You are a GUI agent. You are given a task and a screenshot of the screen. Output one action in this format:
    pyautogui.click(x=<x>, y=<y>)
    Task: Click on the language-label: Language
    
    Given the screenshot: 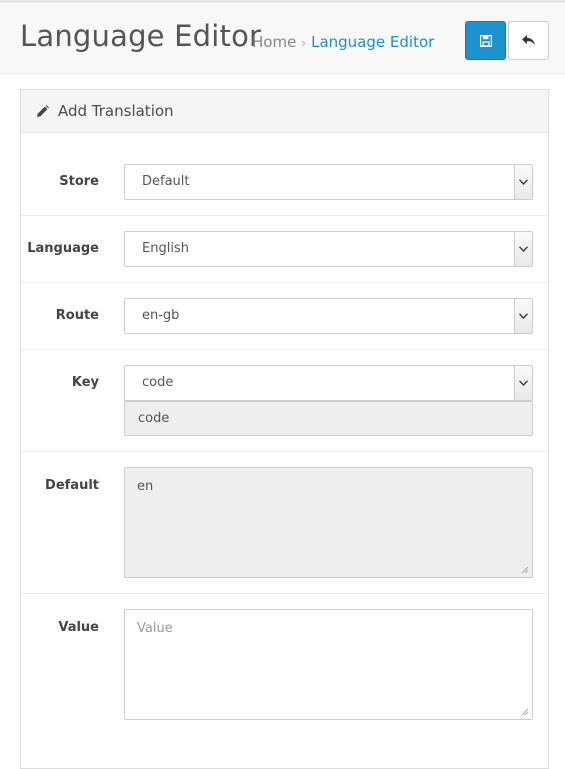 What is the action you would take?
    pyautogui.click(x=63, y=248)
    